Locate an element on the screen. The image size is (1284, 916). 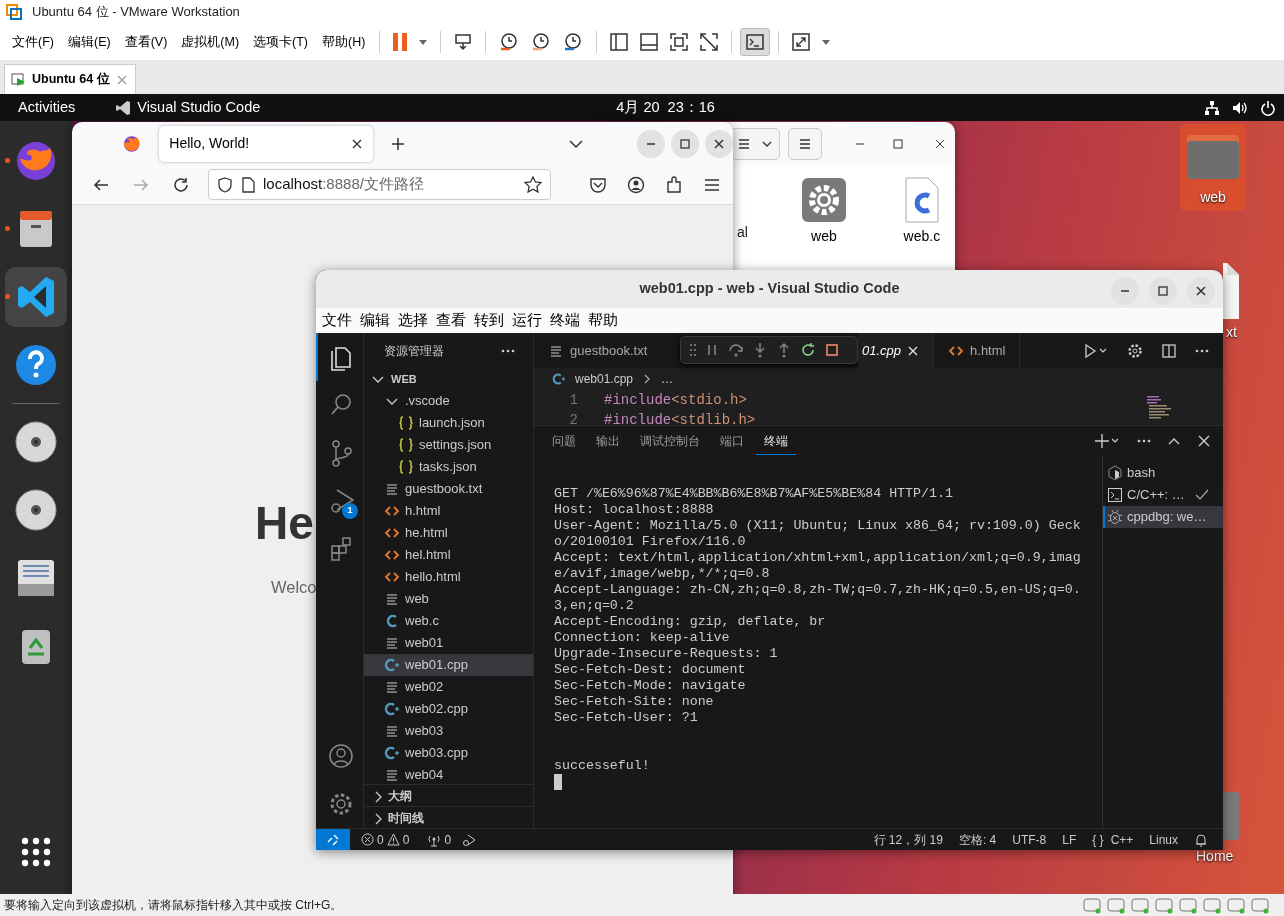
file-item: hel.html is located at coordinates (448, 555).